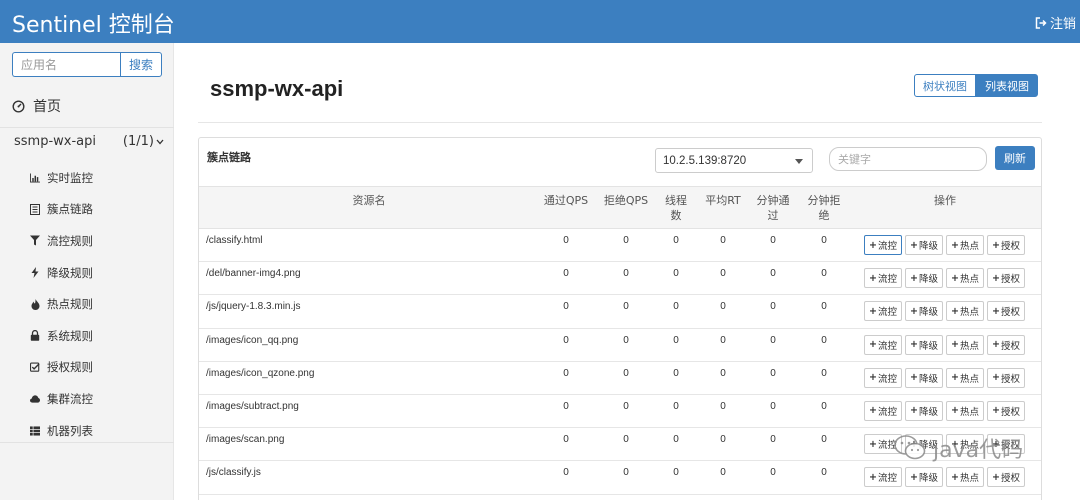 Image resolution: width=1080 pixels, height=500 pixels. Describe the element at coordinates (35, 273) in the screenshot. I see `flash-icon` at that location.